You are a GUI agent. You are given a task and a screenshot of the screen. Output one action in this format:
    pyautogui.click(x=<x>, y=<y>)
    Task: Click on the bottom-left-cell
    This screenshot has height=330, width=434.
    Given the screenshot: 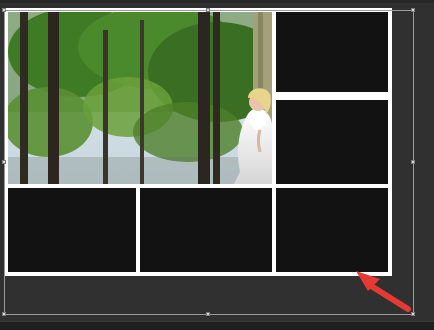 What is the action you would take?
    pyautogui.click(x=72, y=230)
    